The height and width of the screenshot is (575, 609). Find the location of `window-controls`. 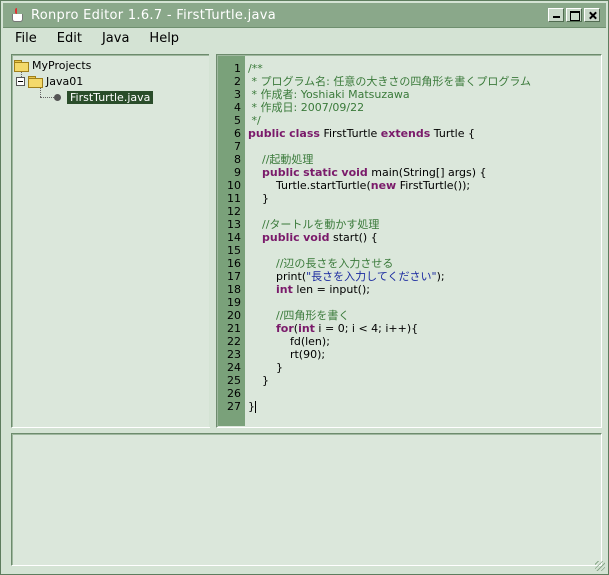

window-controls is located at coordinates (574, 15).